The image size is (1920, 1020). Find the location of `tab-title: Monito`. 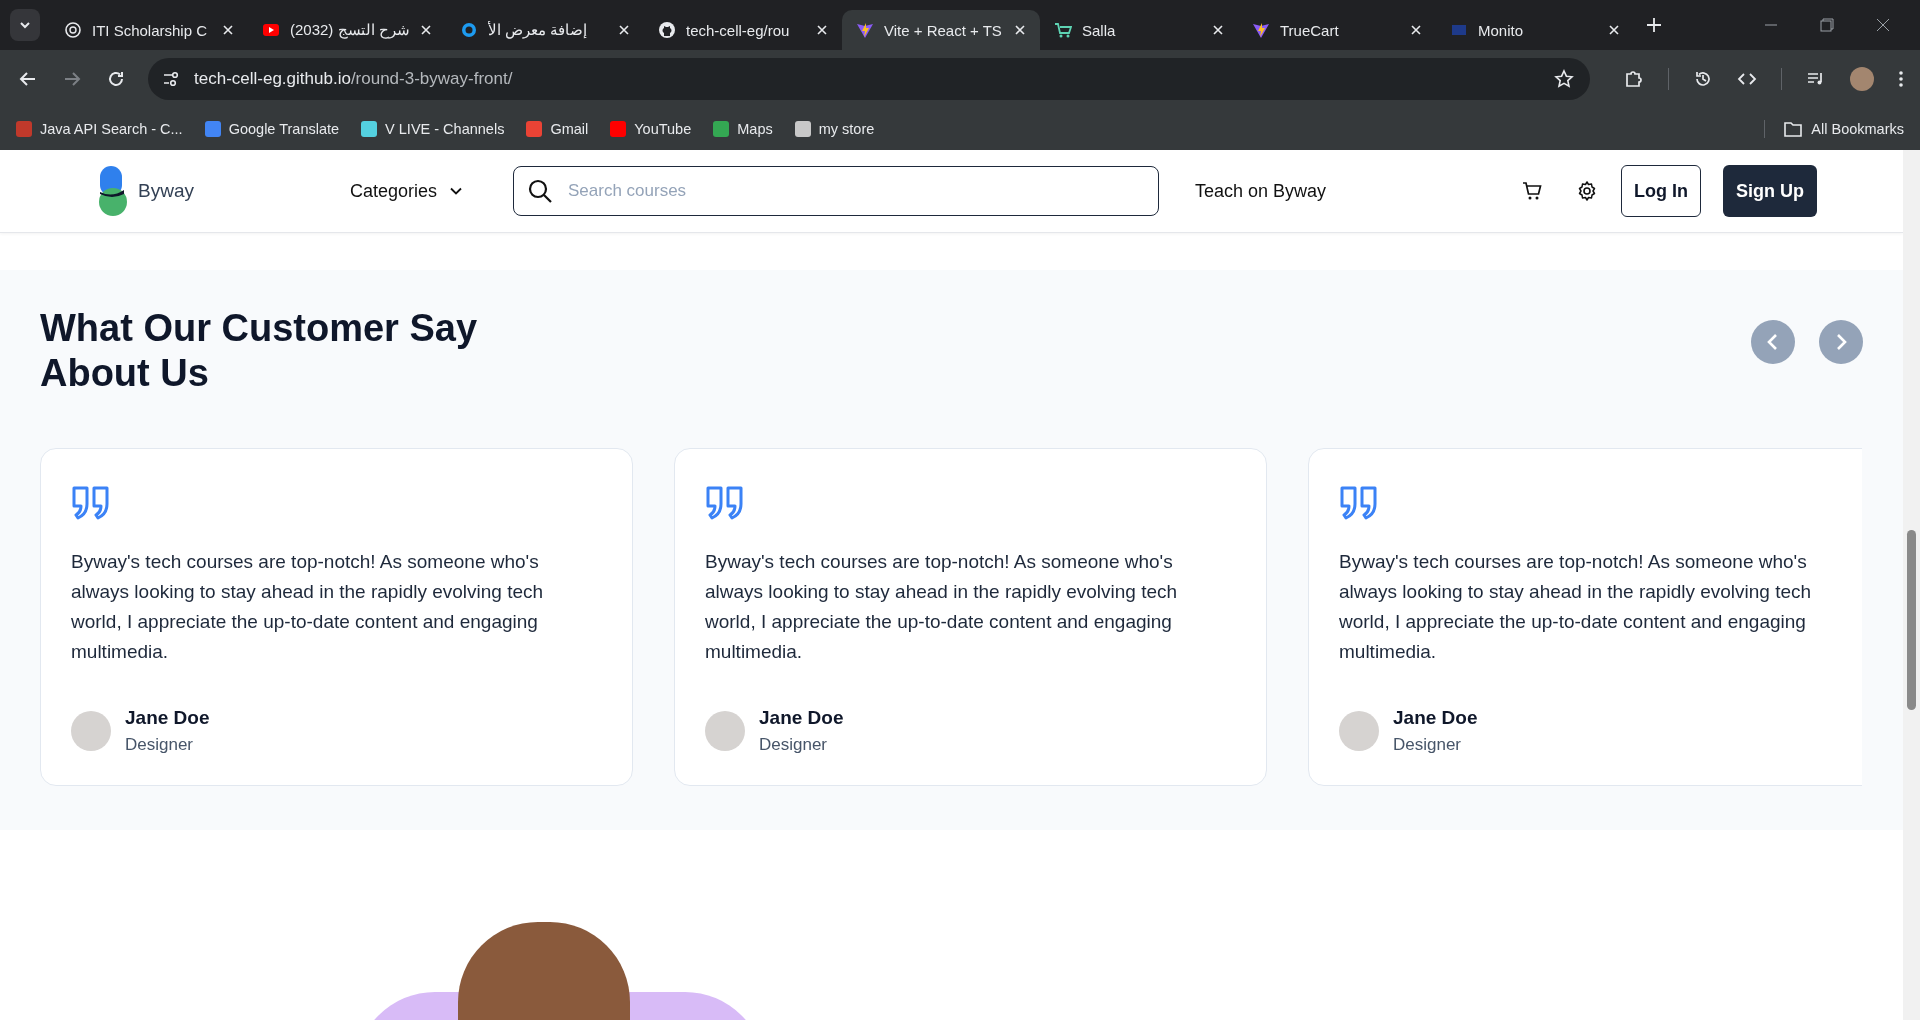

tab-title: Monito is located at coordinates (1501, 30).